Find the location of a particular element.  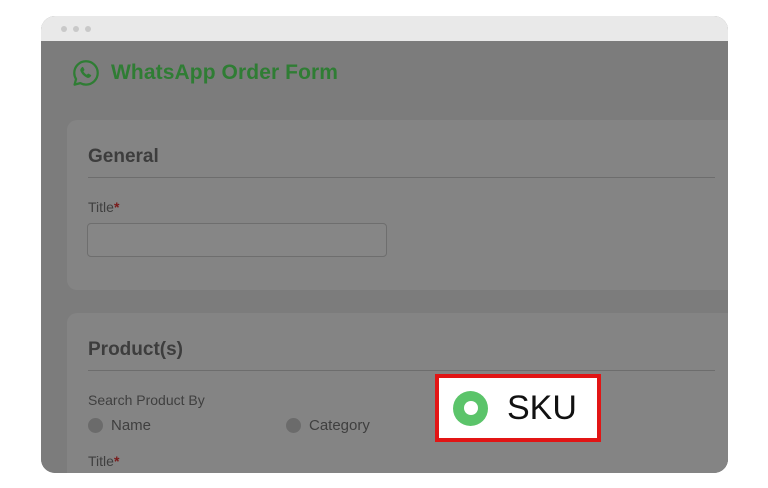

app-header: WhatsApp Order Form is located at coordinates (204, 73).